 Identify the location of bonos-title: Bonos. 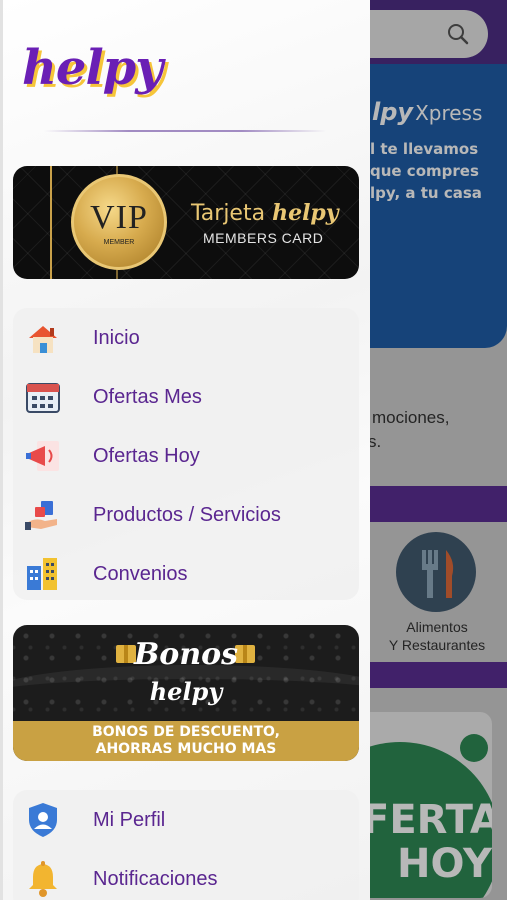
(186, 654).